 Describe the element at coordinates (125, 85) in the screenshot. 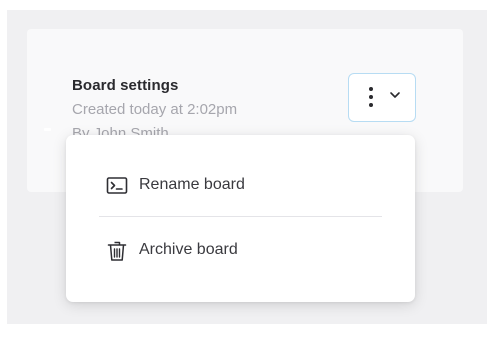

I see `board-settings-title: Board settings` at that location.